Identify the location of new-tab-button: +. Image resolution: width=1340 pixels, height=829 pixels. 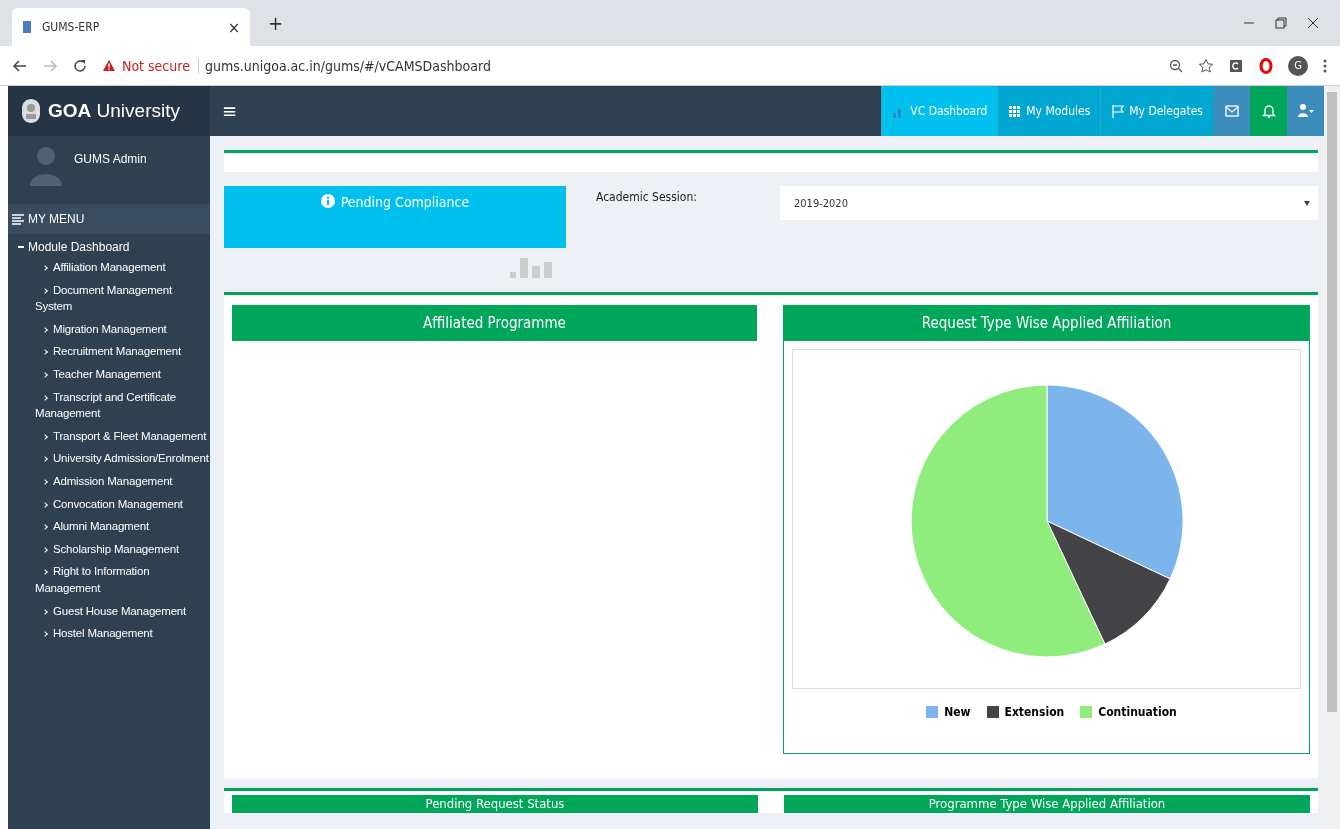
(276, 23).